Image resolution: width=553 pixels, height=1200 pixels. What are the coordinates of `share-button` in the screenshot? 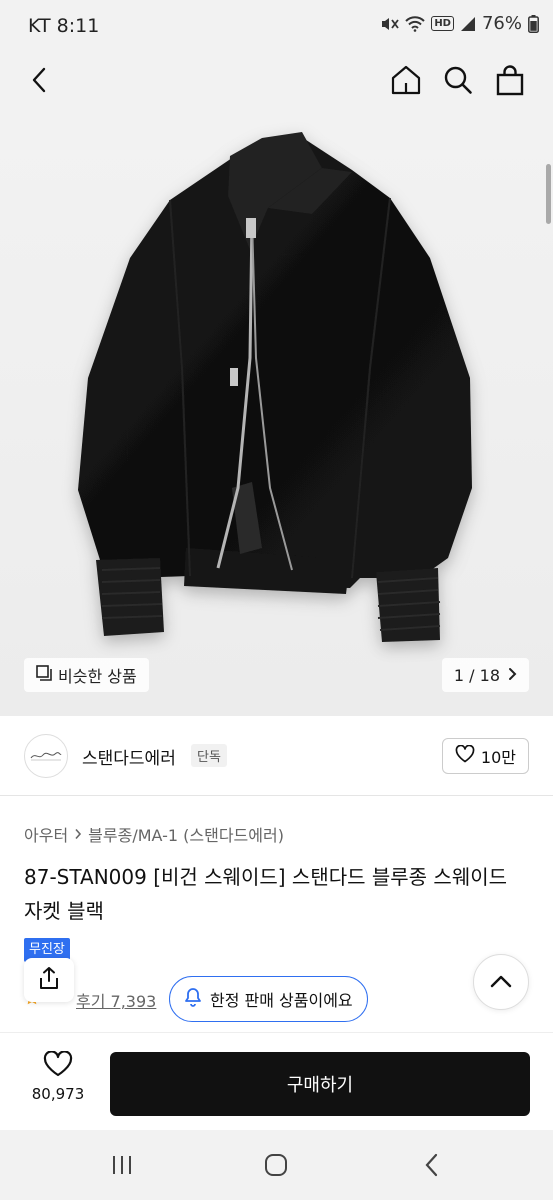 It's located at (49, 980).